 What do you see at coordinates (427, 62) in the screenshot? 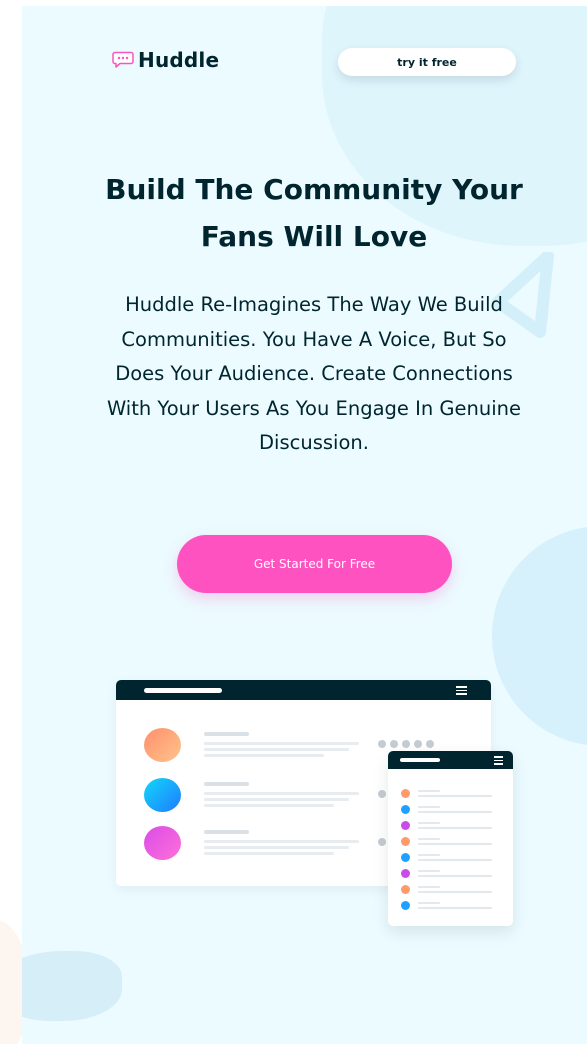
I see `try-it-free-button: try it free` at bounding box center [427, 62].